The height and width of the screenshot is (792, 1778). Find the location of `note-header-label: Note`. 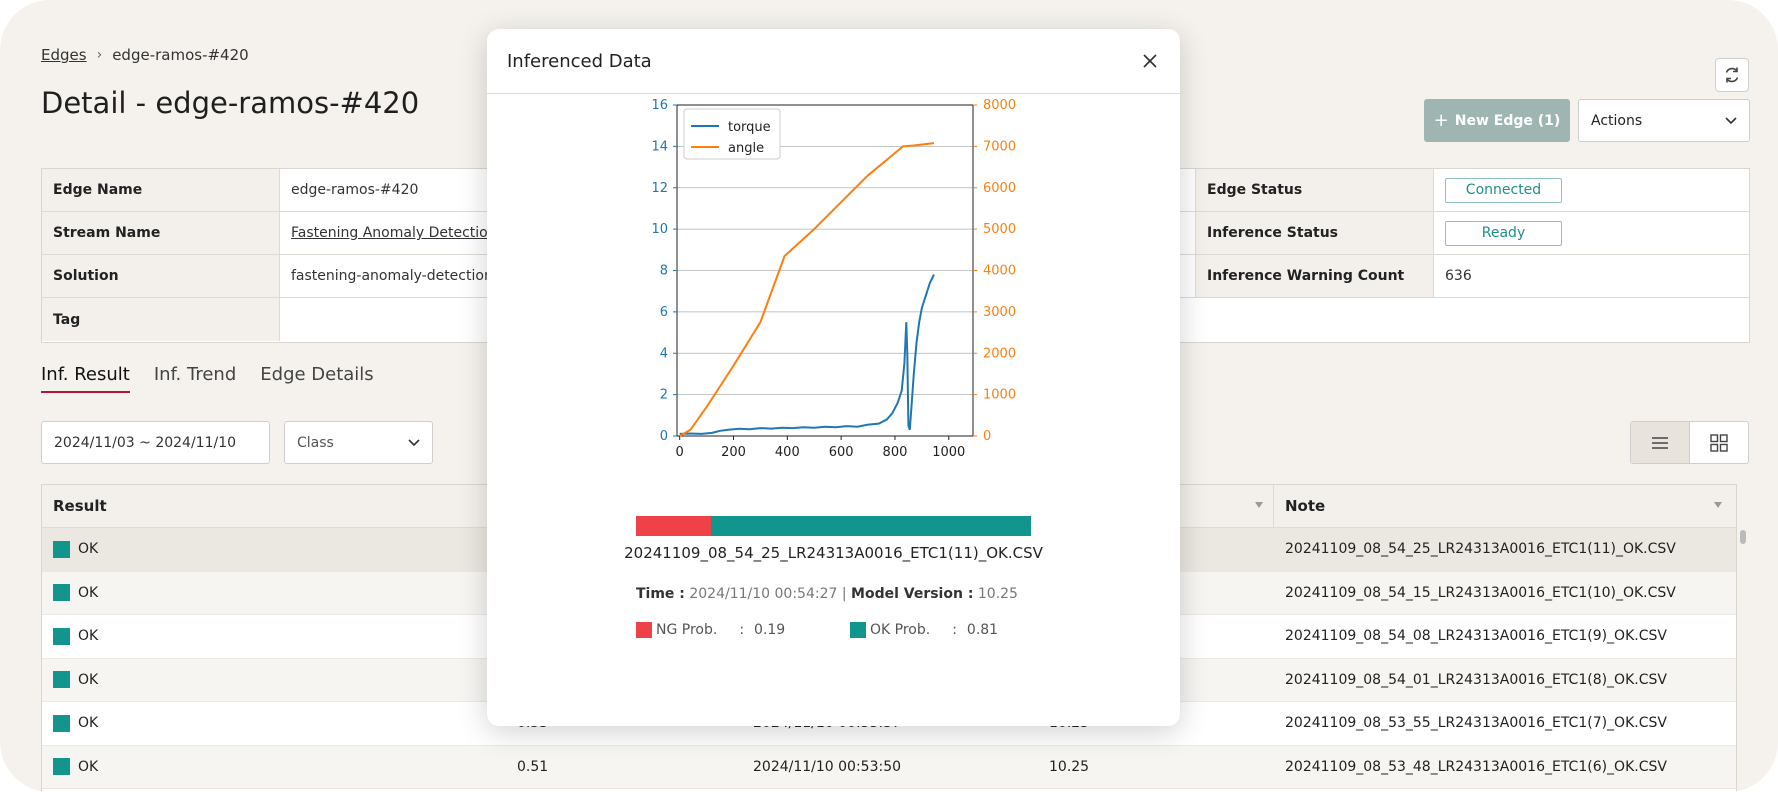

note-header-label: Note is located at coordinates (1305, 506).